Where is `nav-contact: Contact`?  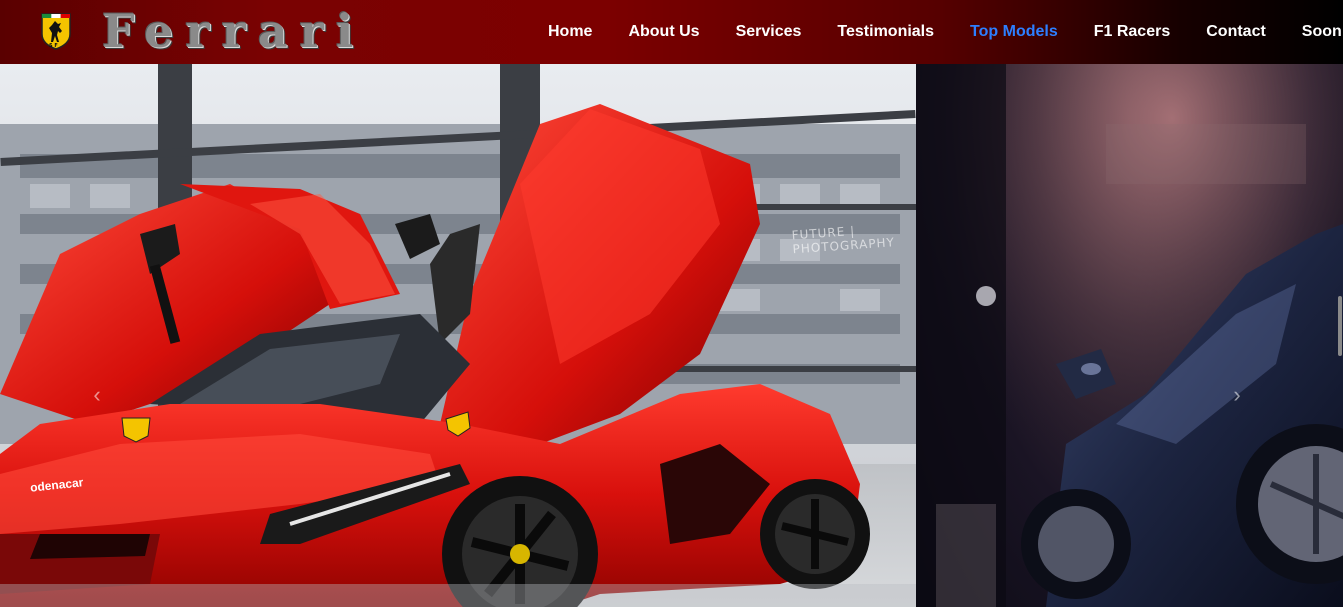
nav-contact: Contact is located at coordinates (1236, 32).